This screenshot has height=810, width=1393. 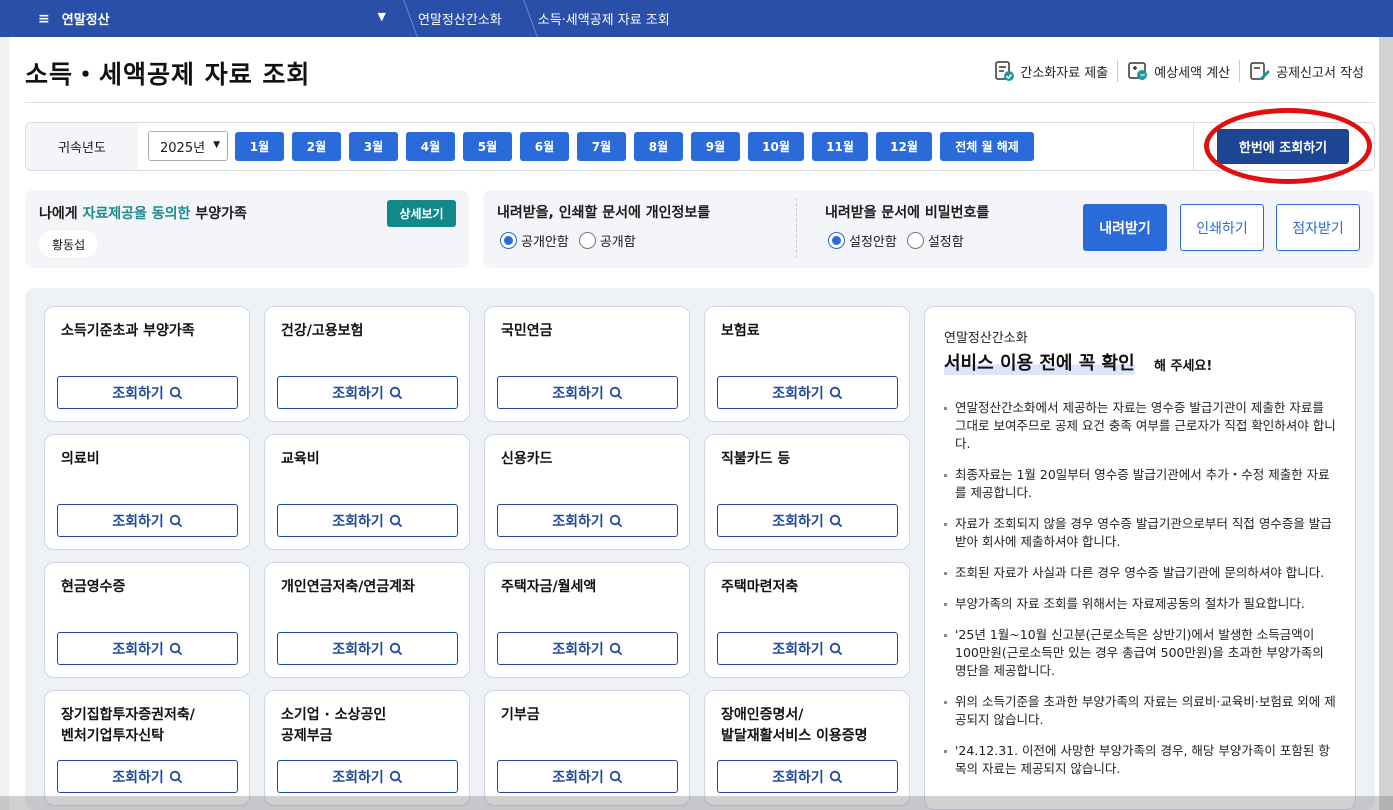 I want to click on category-name-line: 의료비, so click(x=80, y=459).